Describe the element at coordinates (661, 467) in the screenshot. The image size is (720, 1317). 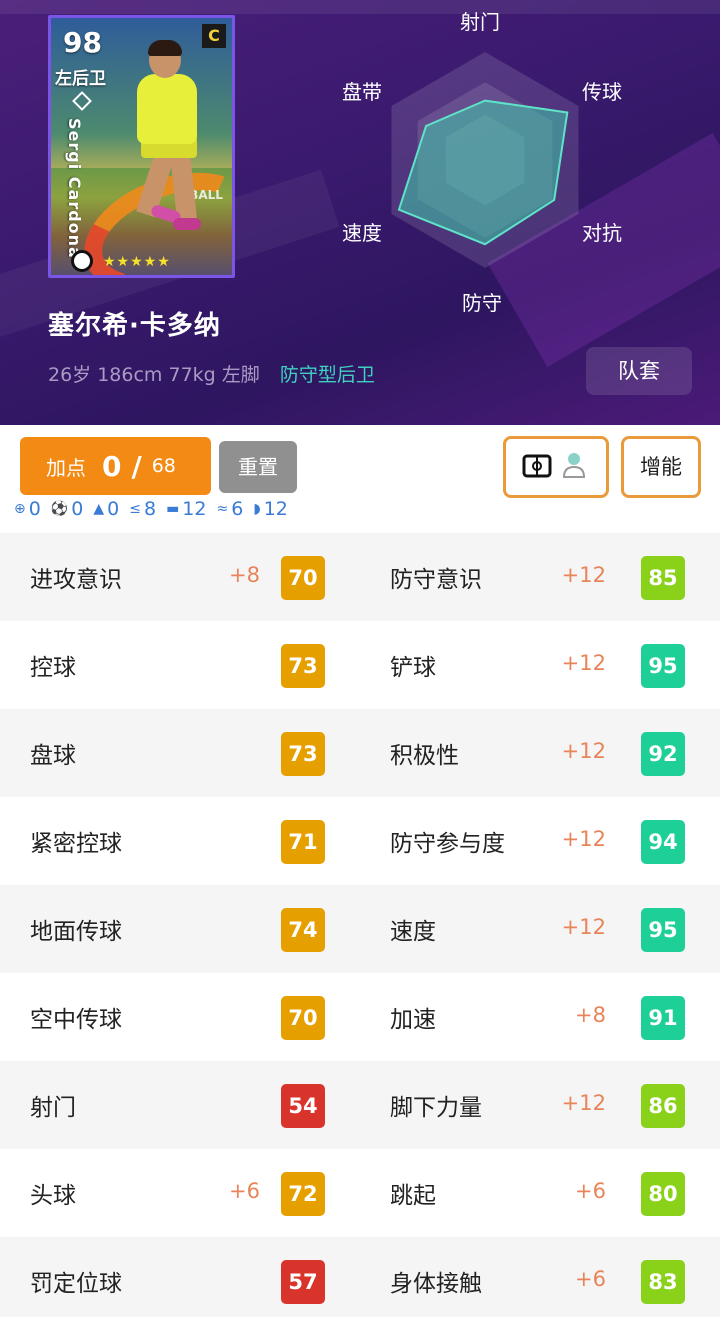
I see `boost-button: 增能` at that location.